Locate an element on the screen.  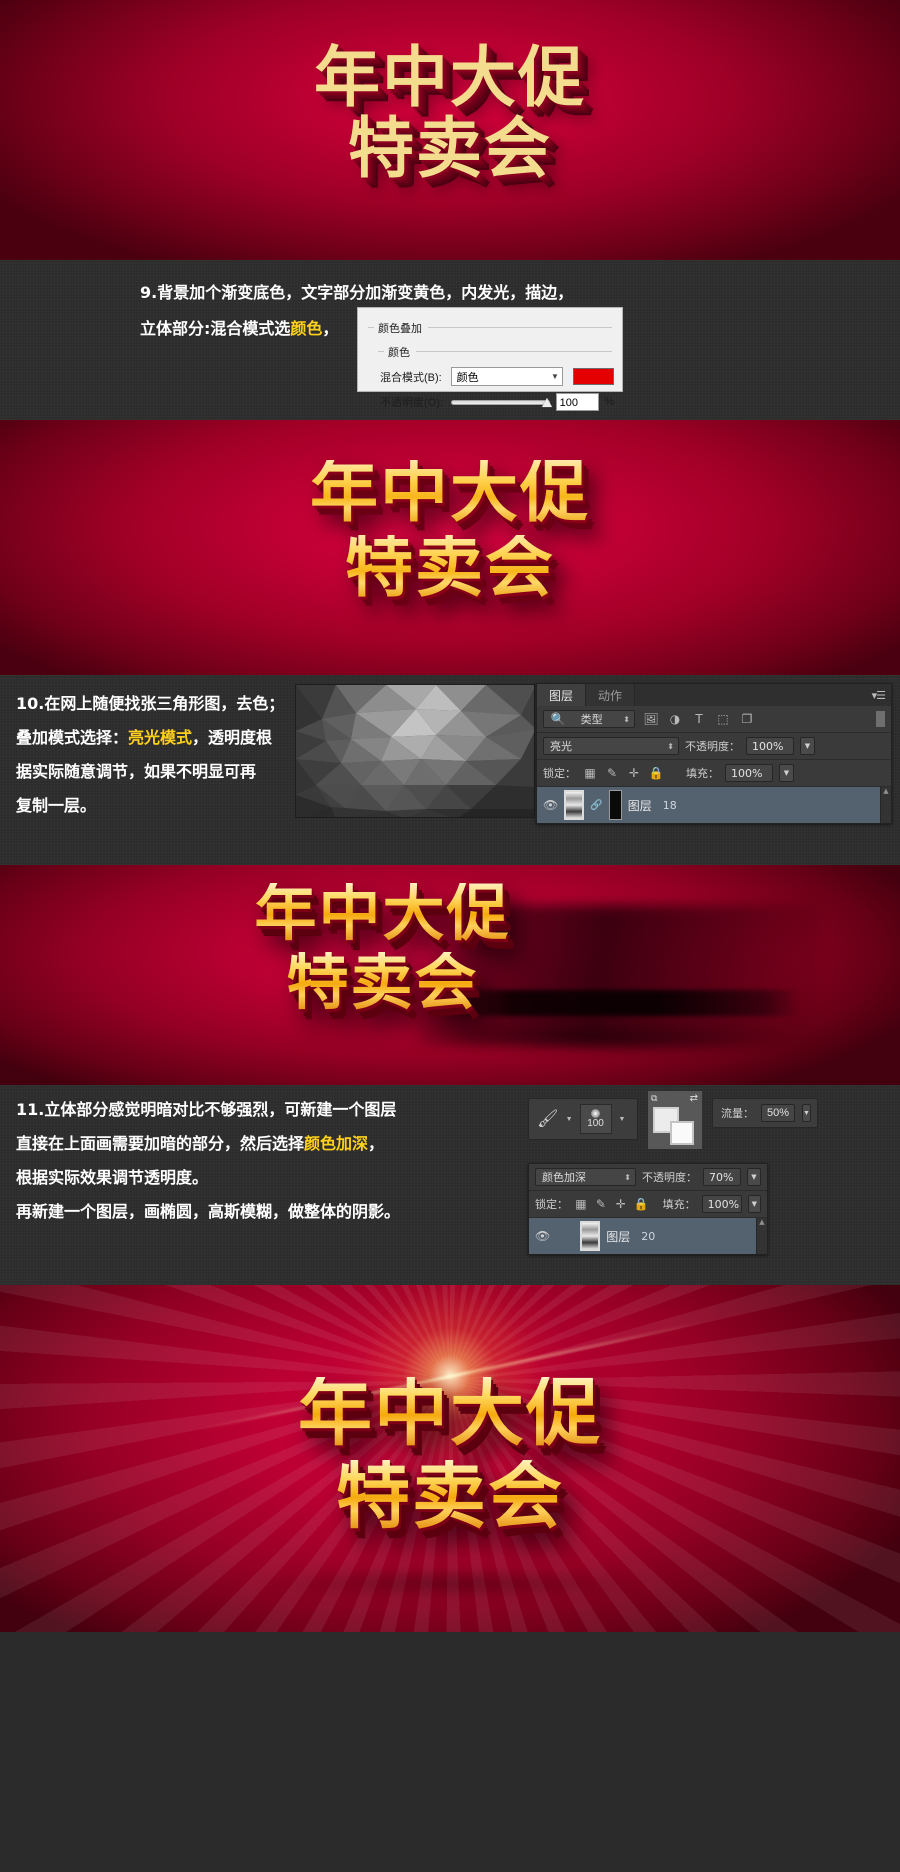
layer-thumbnail is located at coordinates (574, 805).